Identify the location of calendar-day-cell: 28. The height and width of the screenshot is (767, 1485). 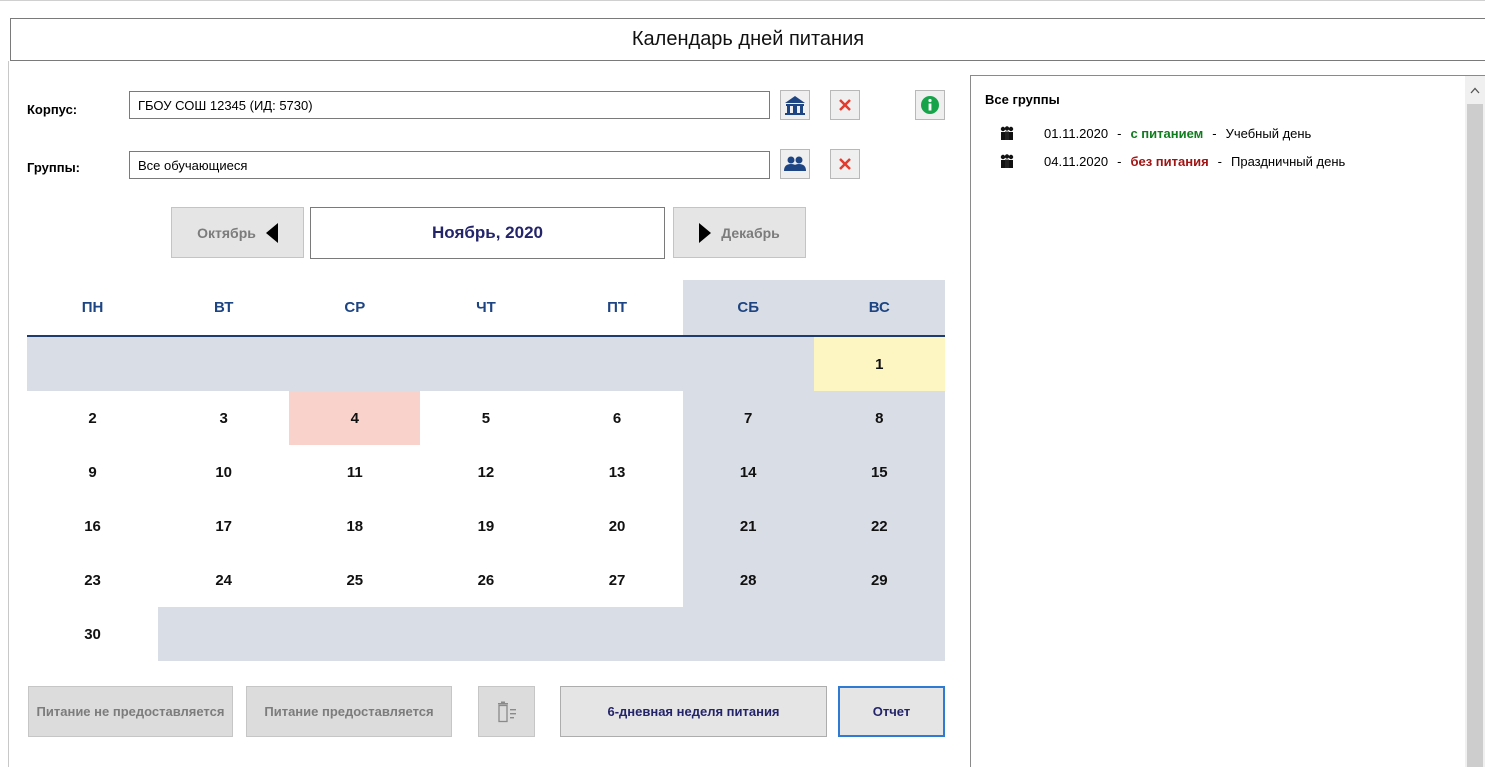
(748, 580).